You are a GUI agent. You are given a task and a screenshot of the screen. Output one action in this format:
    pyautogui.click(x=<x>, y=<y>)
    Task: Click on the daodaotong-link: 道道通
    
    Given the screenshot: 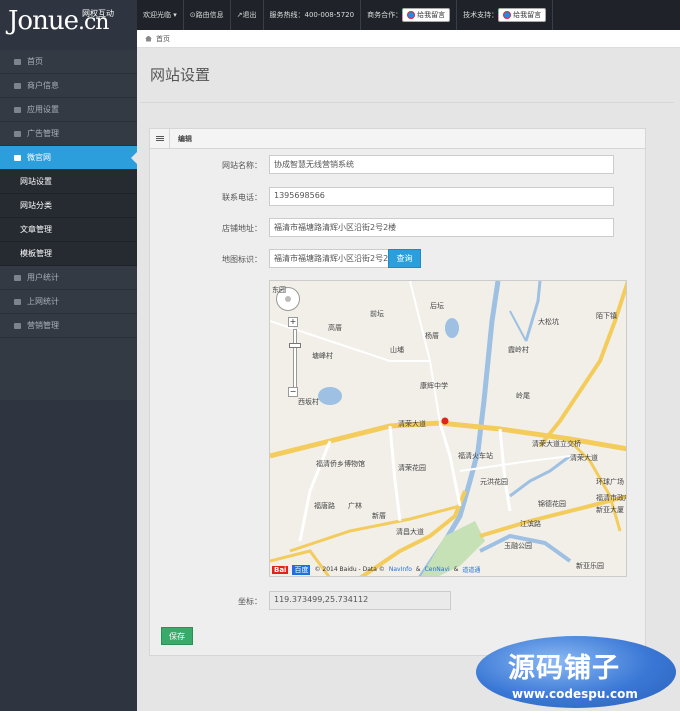 What is the action you would take?
    pyautogui.click(x=471, y=569)
    